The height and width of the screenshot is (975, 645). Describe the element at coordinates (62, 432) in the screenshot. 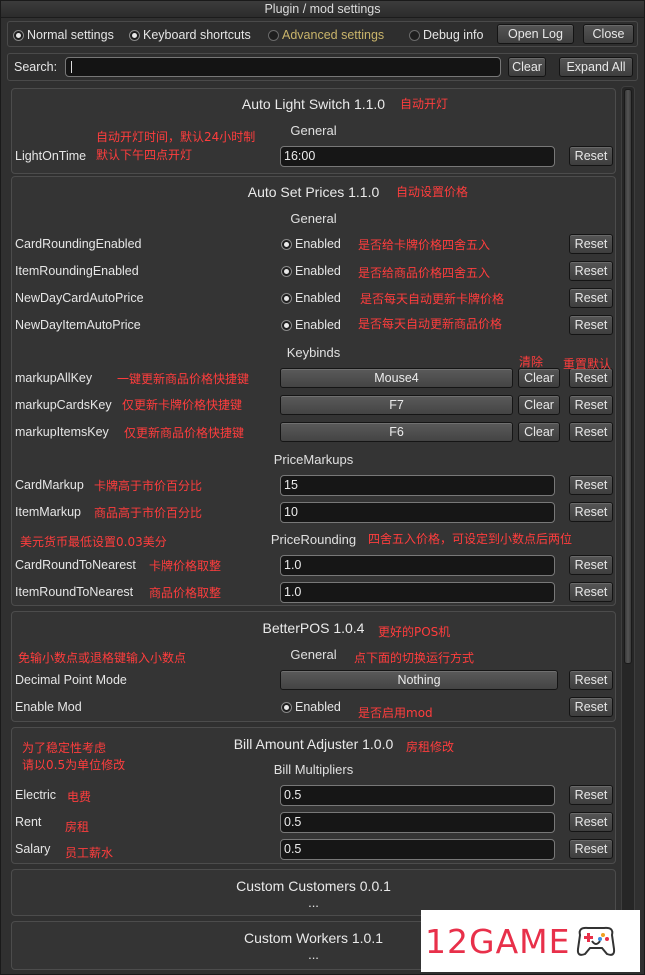

I see `setting-label: markupItemsKey` at that location.